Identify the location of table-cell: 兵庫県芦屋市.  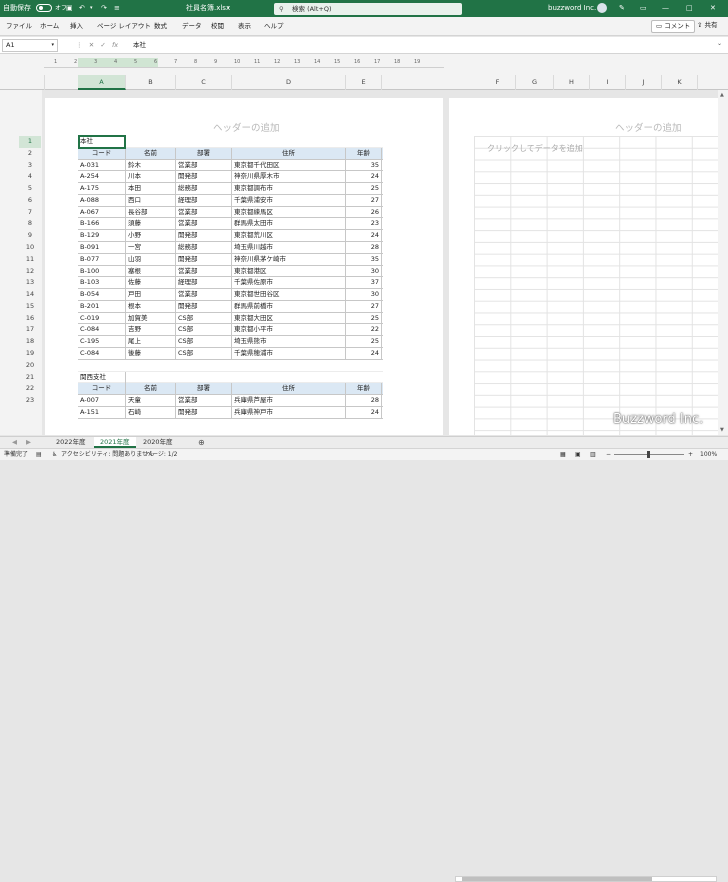
(289, 401).